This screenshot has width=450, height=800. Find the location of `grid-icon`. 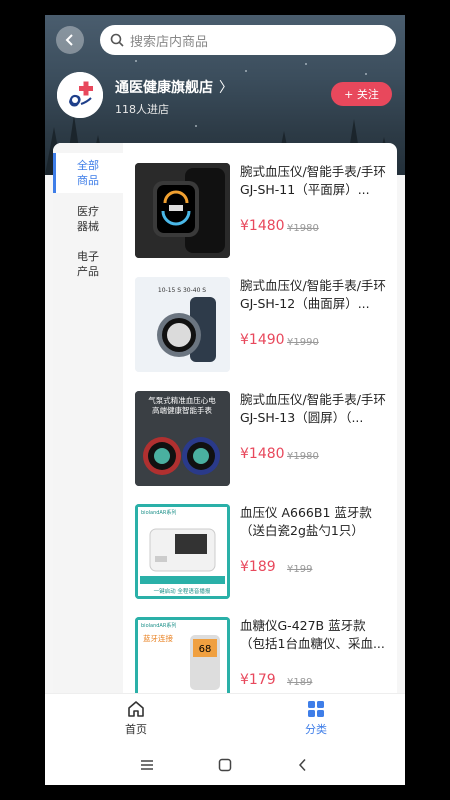

grid-icon is located at coordinates (316, 709).